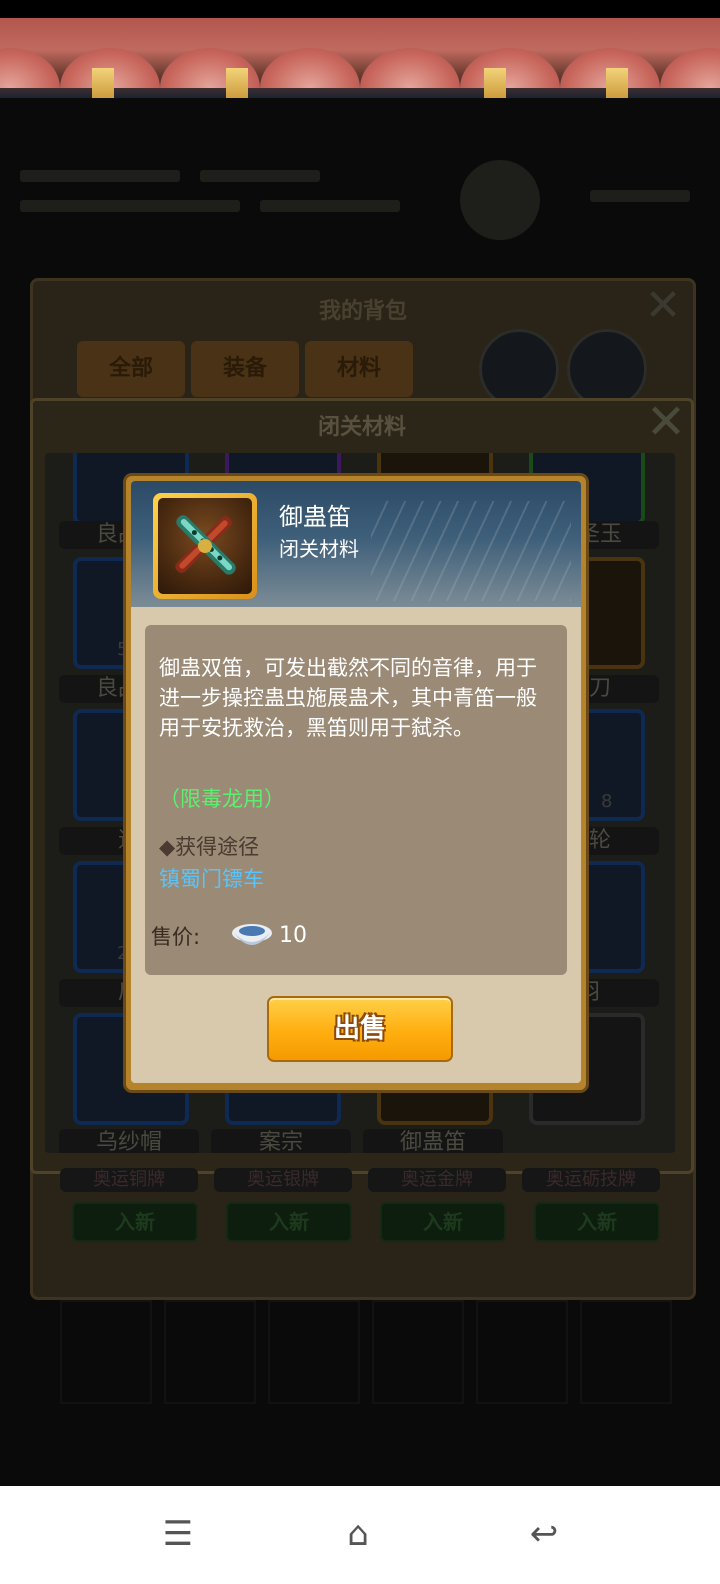  I want to click on price-label: 售价:, so click(176, 937).